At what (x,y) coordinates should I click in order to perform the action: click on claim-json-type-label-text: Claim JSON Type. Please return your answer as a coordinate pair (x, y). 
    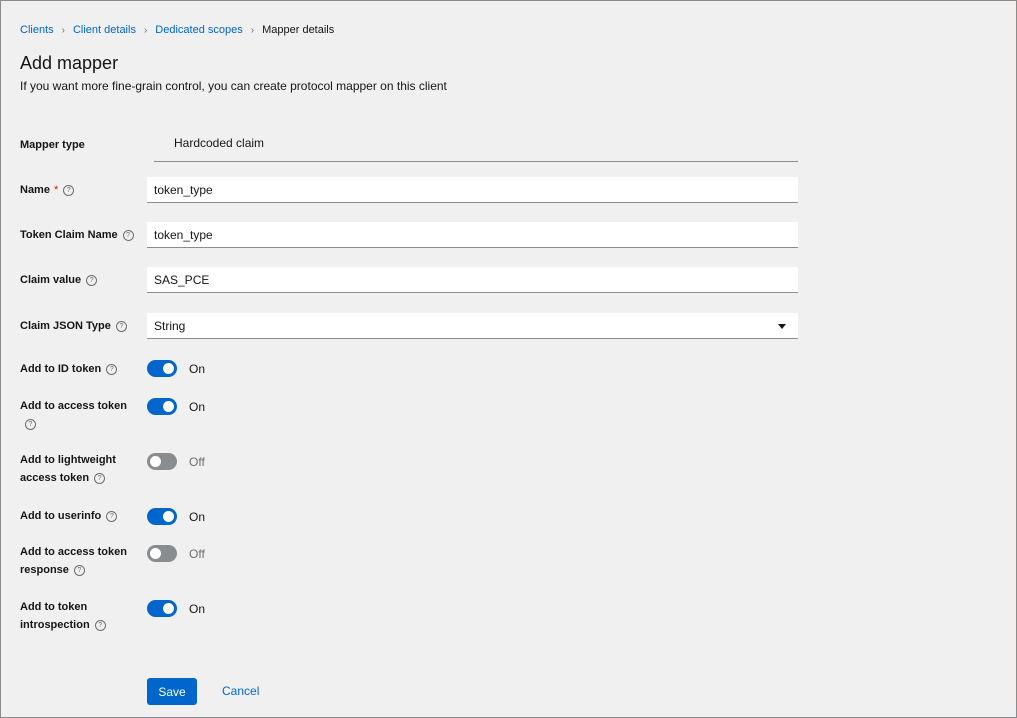
    Looking at the image, I should click on (65, 326).